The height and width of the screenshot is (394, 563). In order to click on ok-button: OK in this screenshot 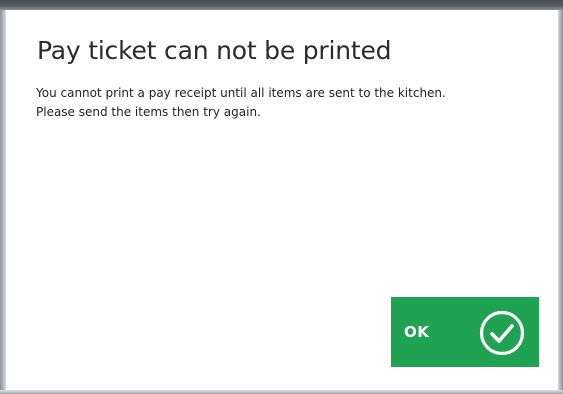, I will do `click(465, 332)`.